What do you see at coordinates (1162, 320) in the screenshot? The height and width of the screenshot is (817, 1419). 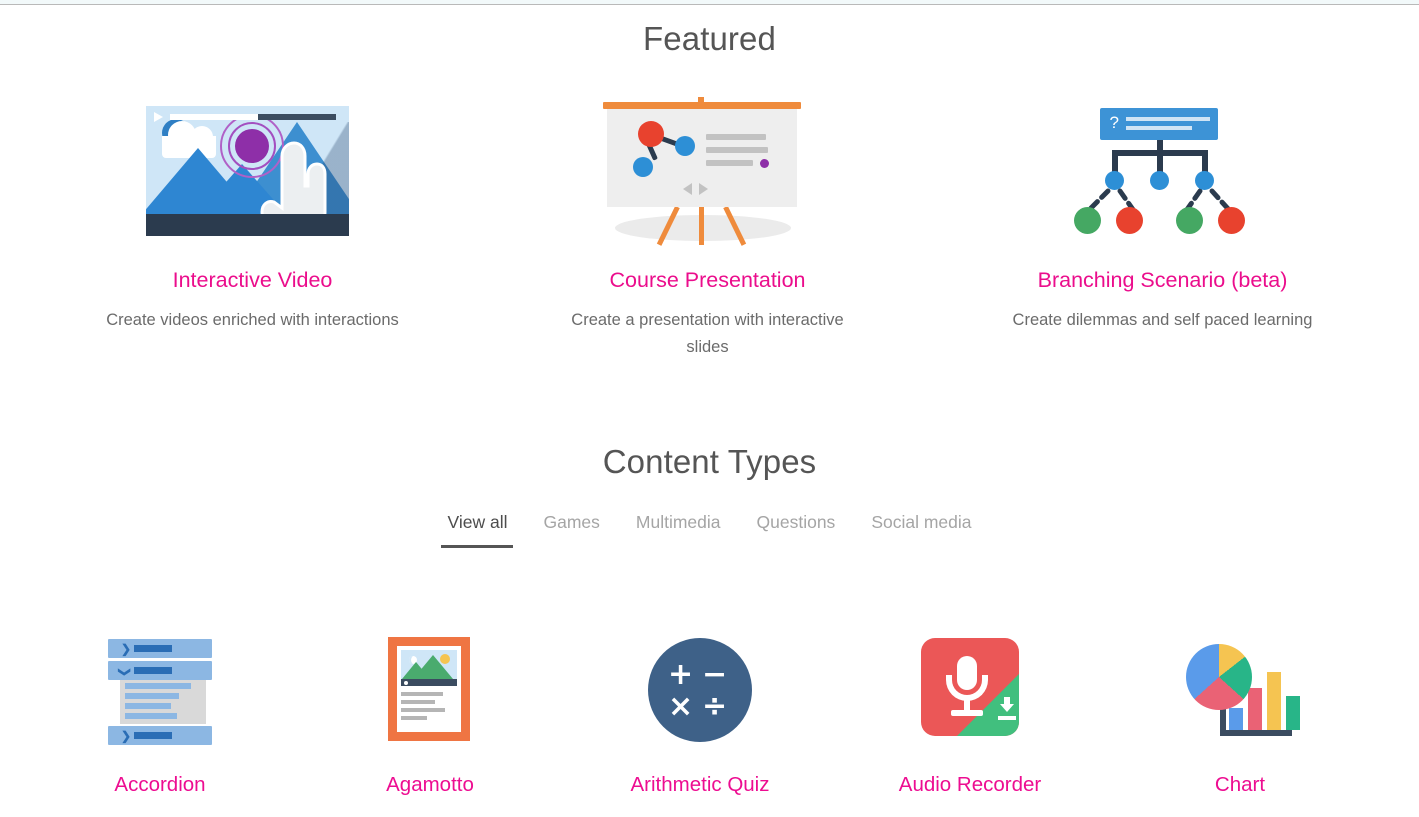 I see `featured-description: Create dilemmas and self paced learning` at bounding box center [1162, 320].